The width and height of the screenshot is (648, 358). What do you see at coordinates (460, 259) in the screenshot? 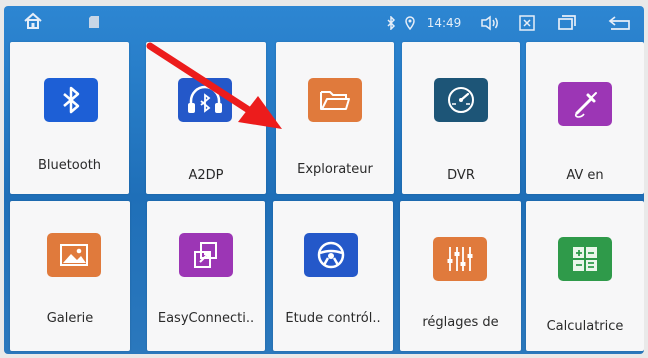
I see `equalizer-icon` at bounding box center [460, 259].